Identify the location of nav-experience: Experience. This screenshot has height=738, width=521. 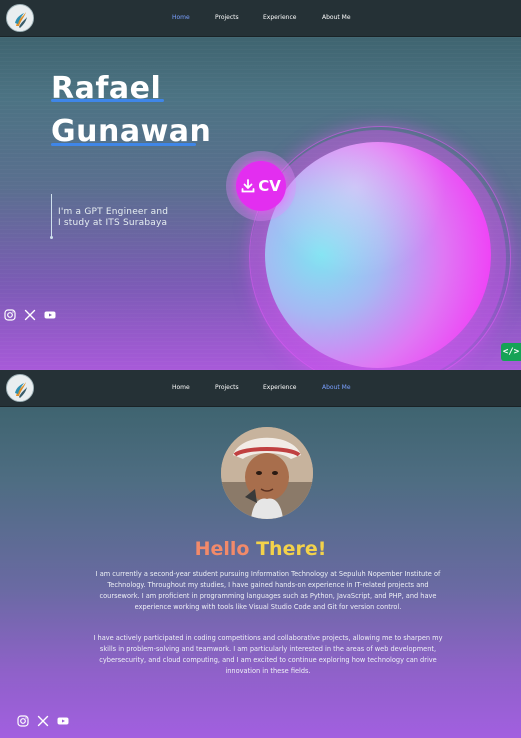
(279, 17).